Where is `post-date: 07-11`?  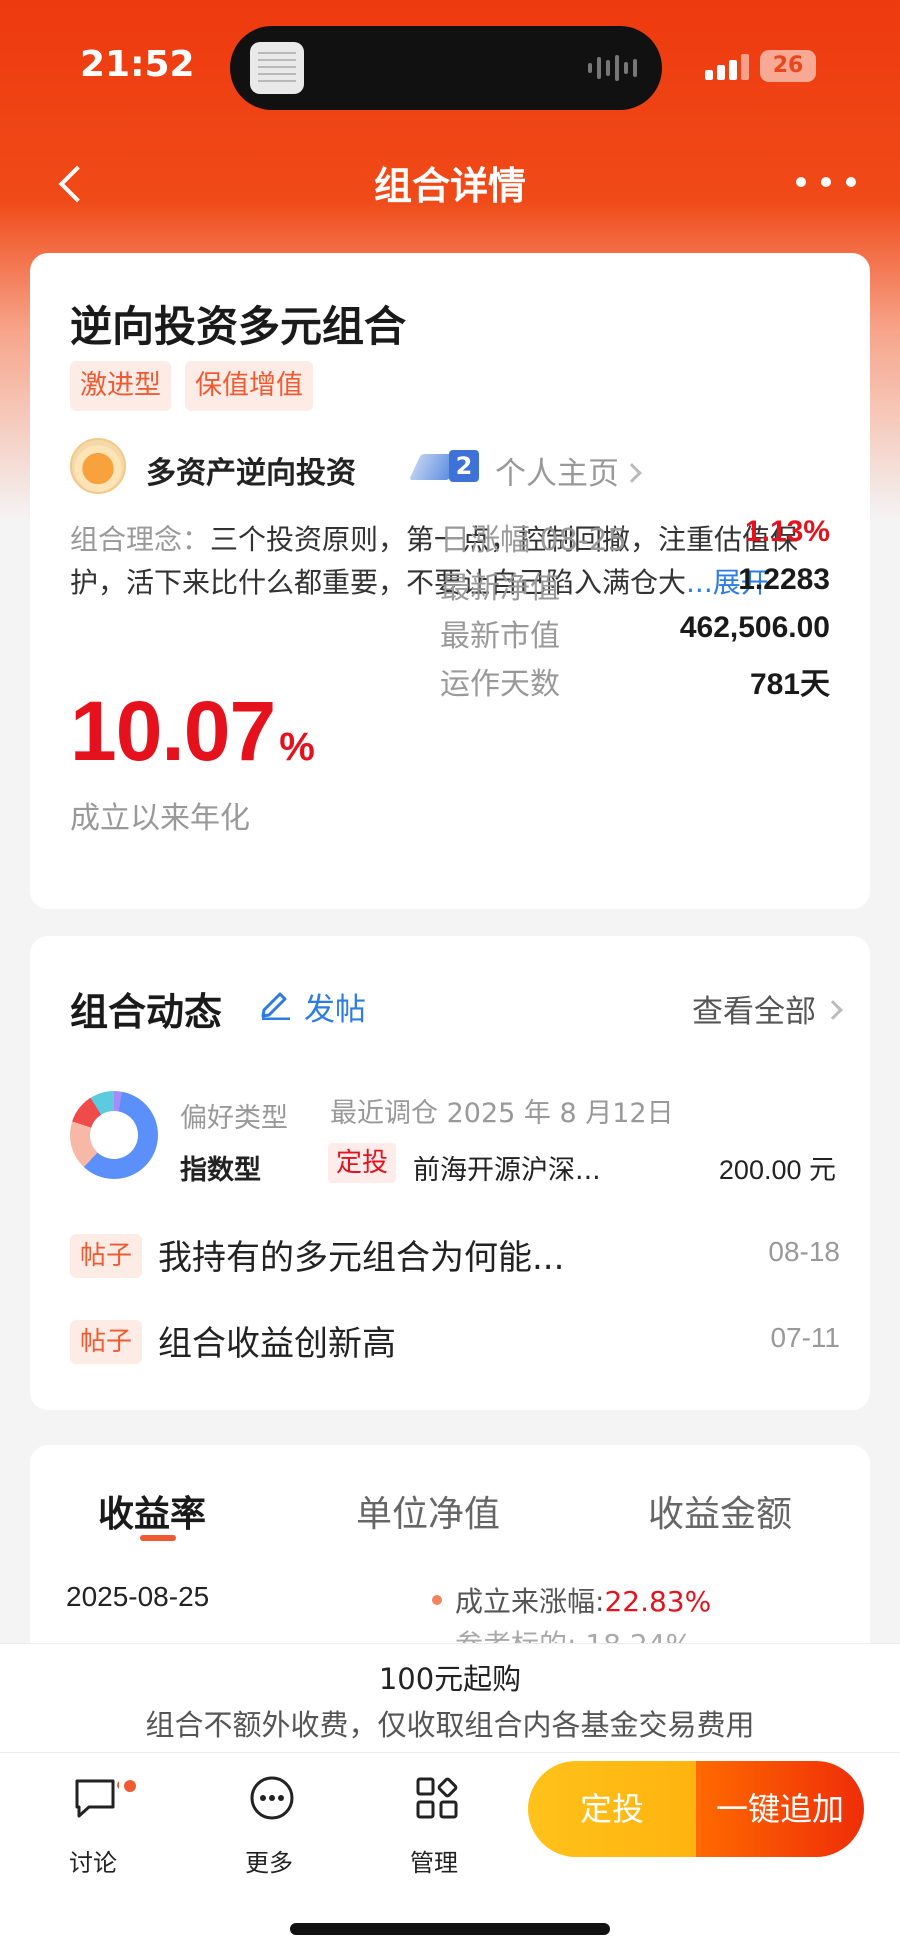
post-date: 07-11 is located at coordinates (805, 1337).